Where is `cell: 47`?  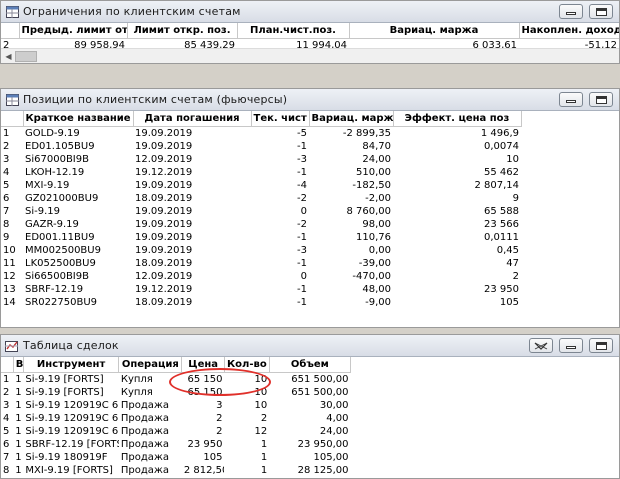
cell: 47 is located at coordinates (512, 263).